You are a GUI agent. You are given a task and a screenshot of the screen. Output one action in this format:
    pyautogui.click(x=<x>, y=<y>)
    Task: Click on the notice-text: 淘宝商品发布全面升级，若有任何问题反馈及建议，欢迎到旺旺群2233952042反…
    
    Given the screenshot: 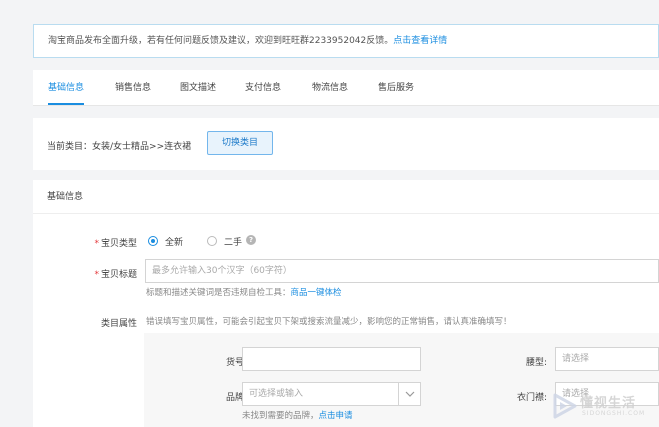 What is the action you would take?
    pyautogui.click(x=221, y=41)
    